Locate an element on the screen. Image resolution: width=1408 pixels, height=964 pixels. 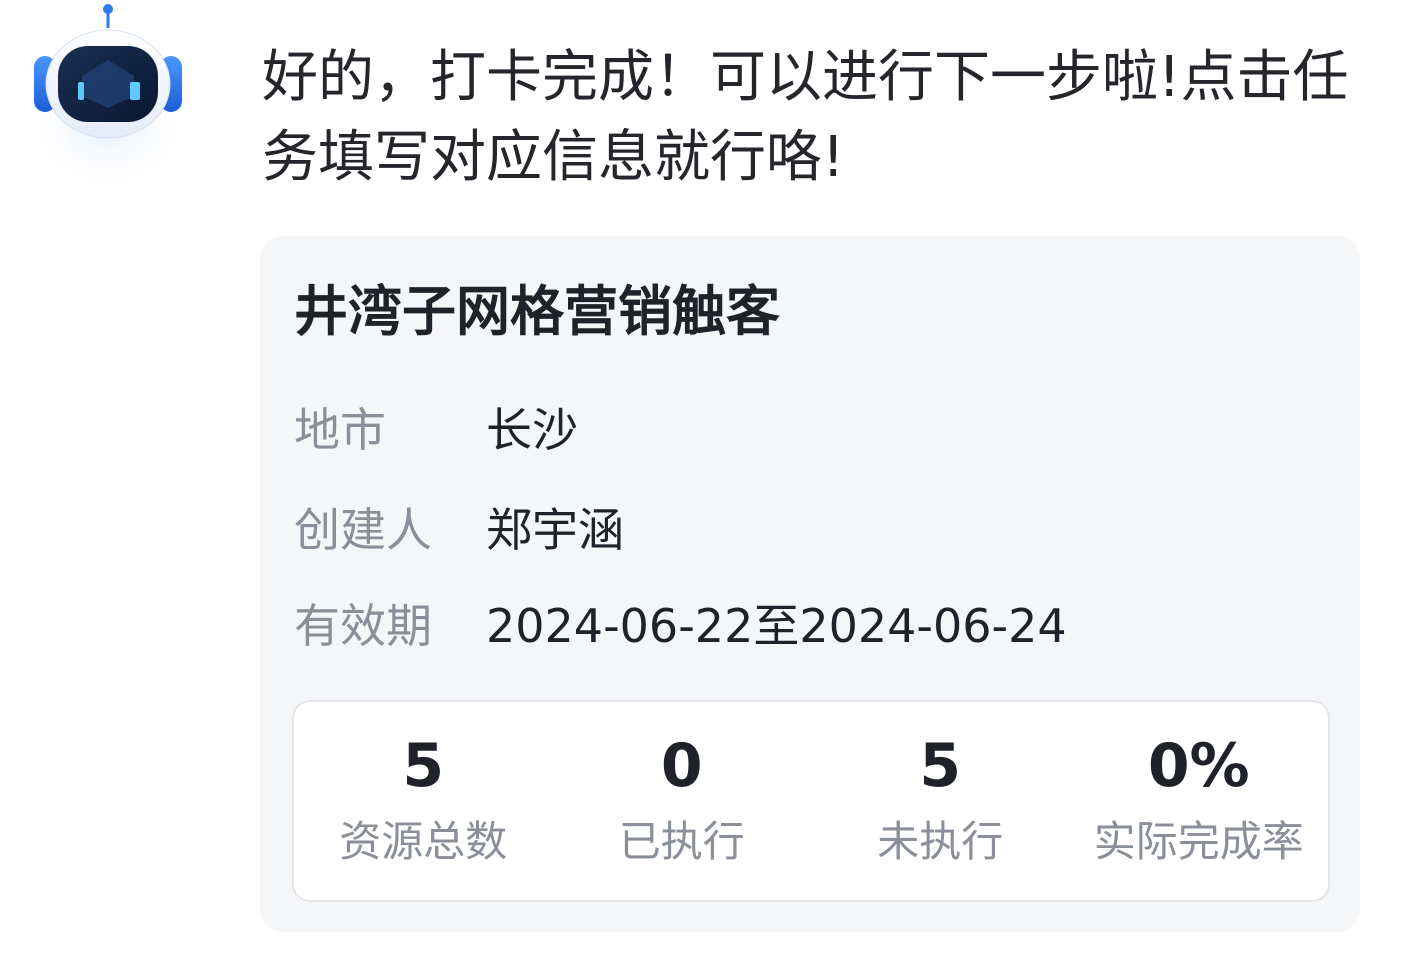
city-label: 地市 is located at coordinates (340, 430).